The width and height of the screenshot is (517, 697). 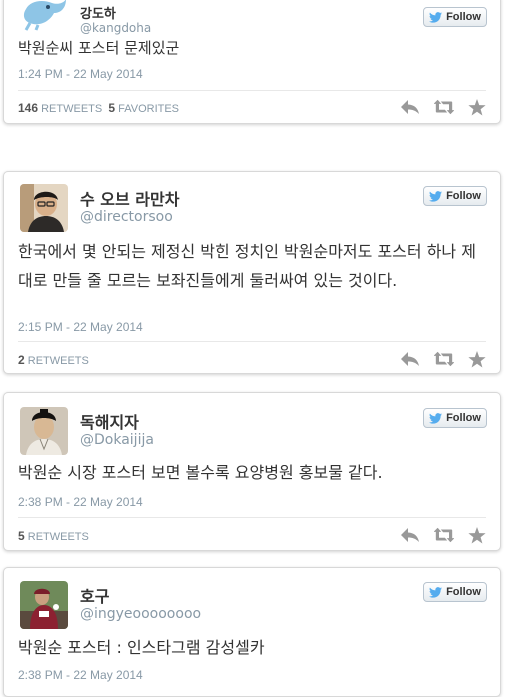 I want to click on retweet-count: 146, so click(x=28, y=108).